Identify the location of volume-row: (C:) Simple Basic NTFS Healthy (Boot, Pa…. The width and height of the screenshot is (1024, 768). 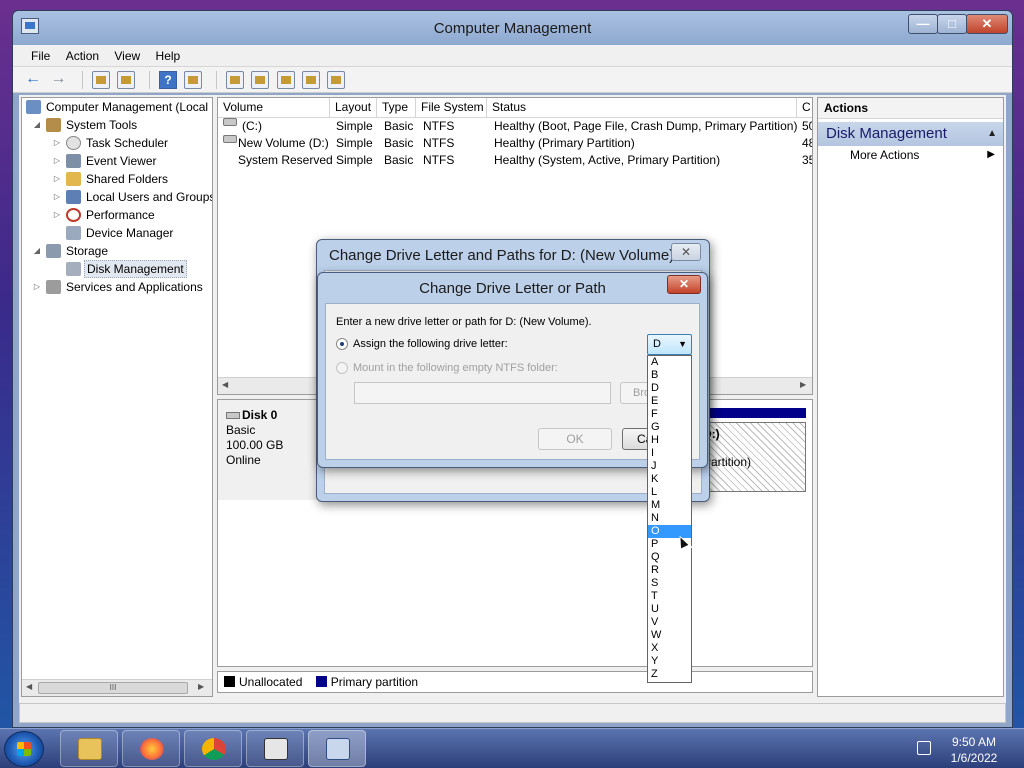
(515, 126).